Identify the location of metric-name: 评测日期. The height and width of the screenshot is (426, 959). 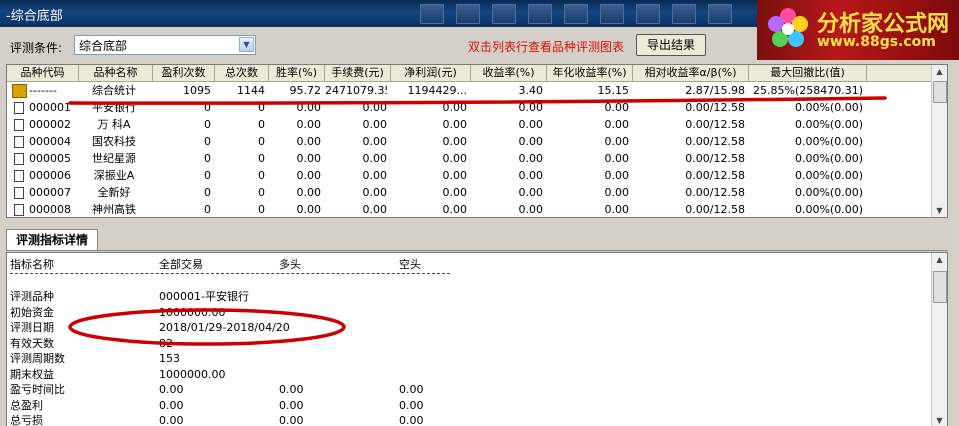
(32, 327).